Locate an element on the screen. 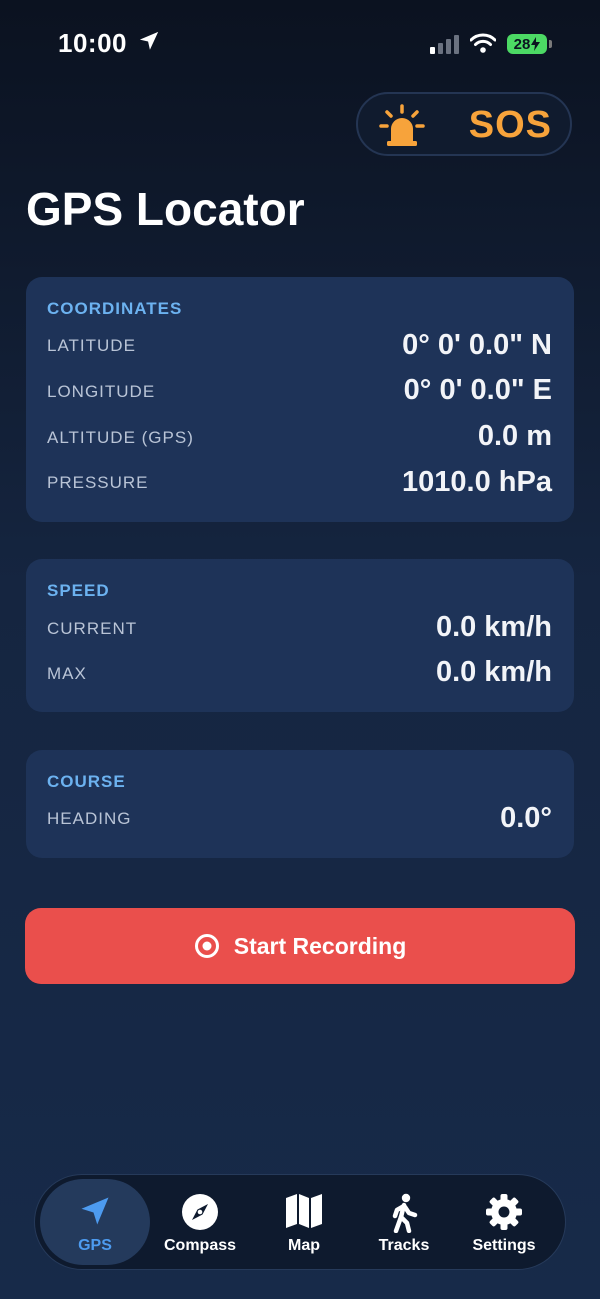 Image resolution: width=600 pixels, height=1299 pixels. cellular-signal-icon is located at coordinates (444, 44).